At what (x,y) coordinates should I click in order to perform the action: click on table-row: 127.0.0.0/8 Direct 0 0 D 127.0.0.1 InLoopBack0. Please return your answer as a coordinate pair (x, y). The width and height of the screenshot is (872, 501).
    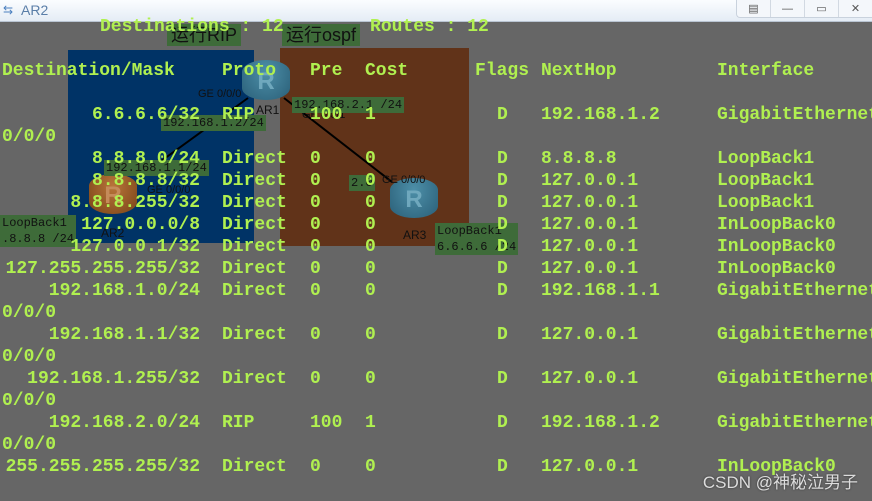
    Looking at the image, I should click on (436, 225).